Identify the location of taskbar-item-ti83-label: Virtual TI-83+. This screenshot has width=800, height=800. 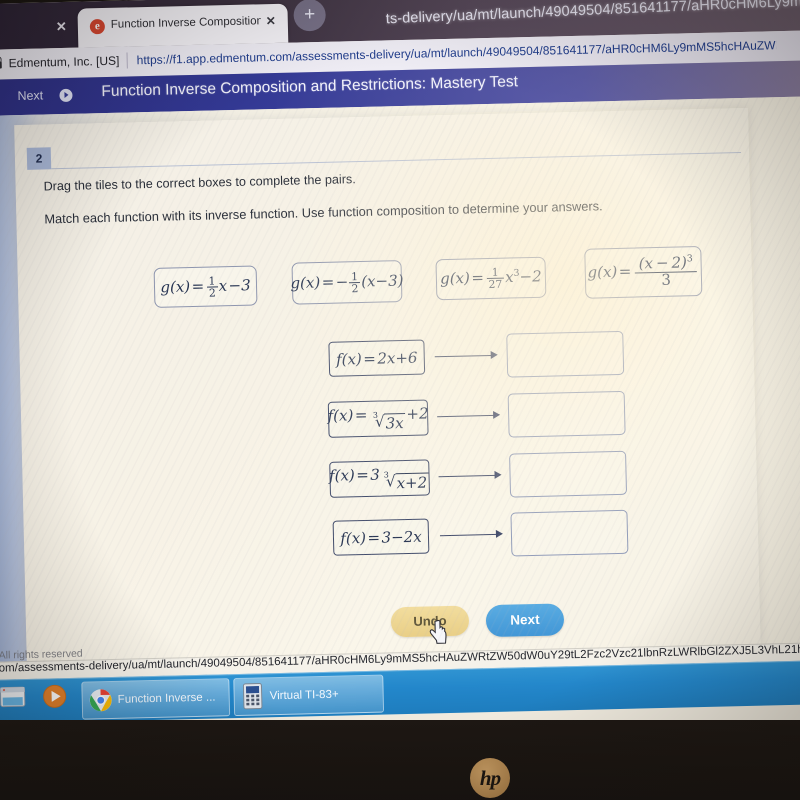
(304, 695).